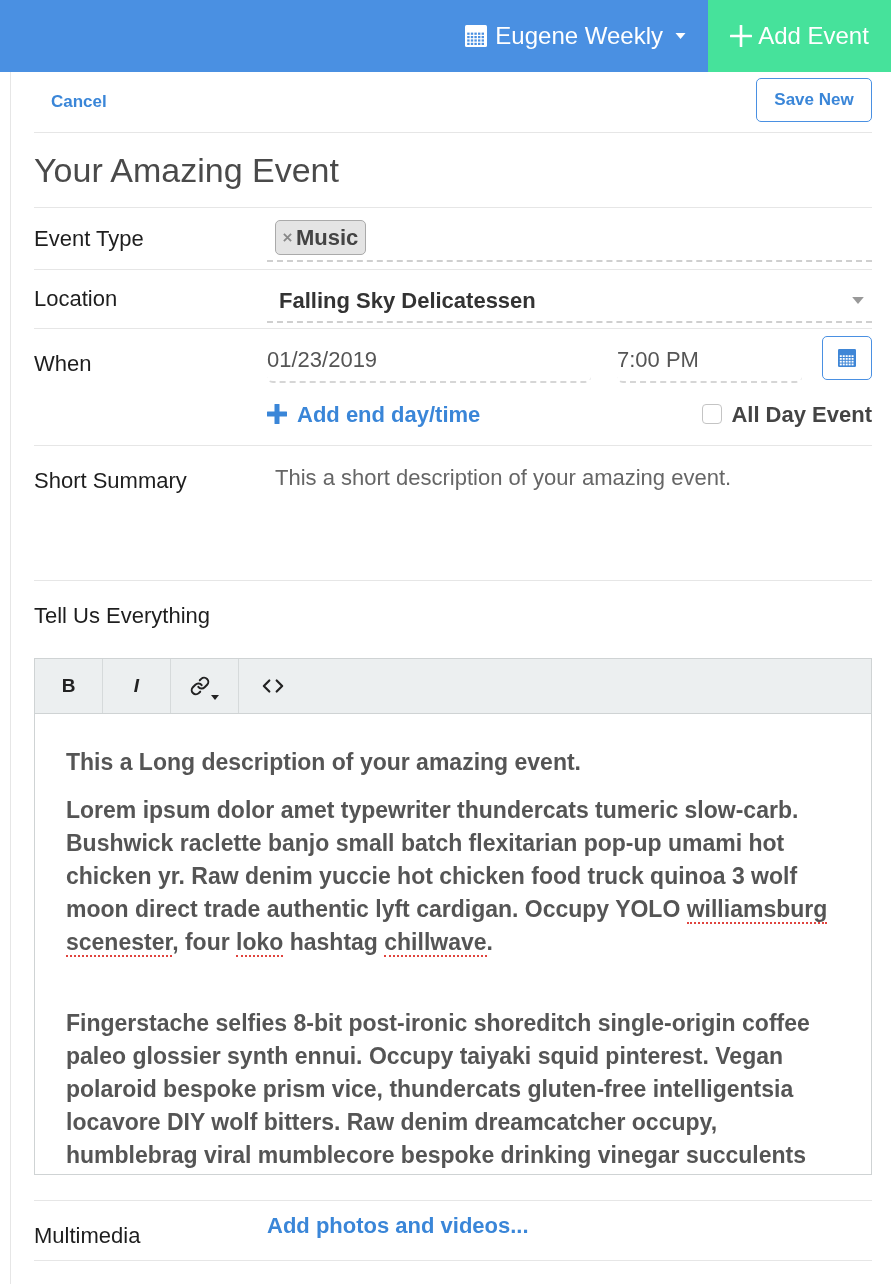  Describe the element at coordinates (569, 513) in the screenshot. I see `summary-field: This a short description of your amazing event.` at that location.